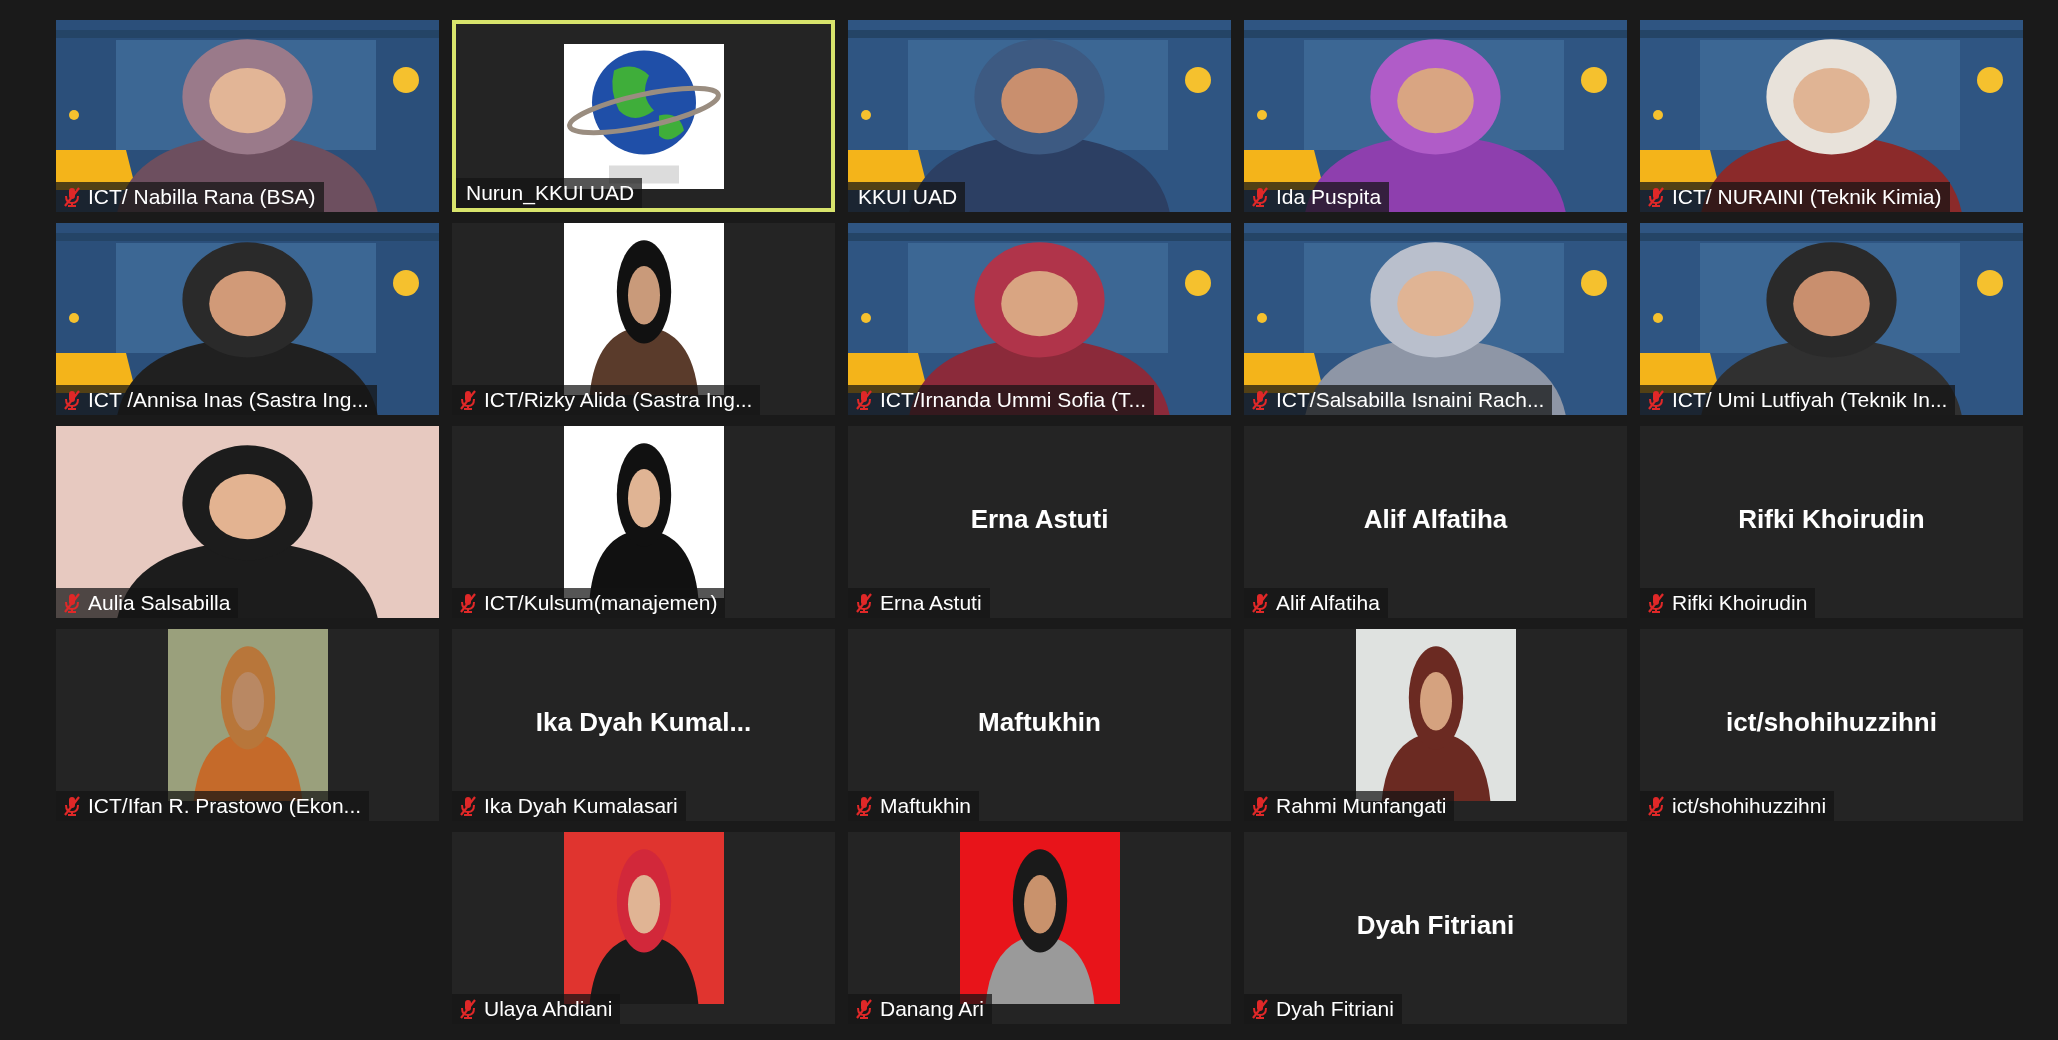 The width and height of the screenshot is (2058, 1040). What do you see at coordinates (601, 603) in the screenshot?
I see `participant-name: ICT/Kulsum(manajemen)` at bounding box center [601, 603].